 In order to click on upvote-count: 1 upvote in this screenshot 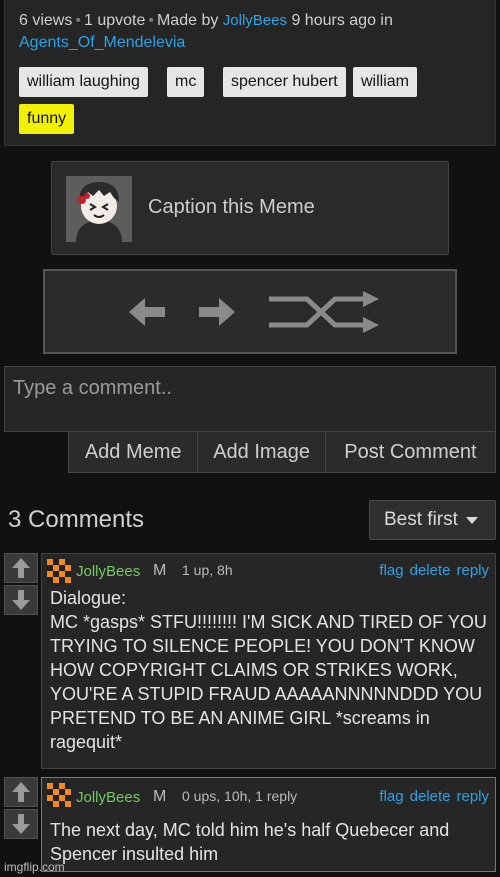, I will do `click(114, 20)`.